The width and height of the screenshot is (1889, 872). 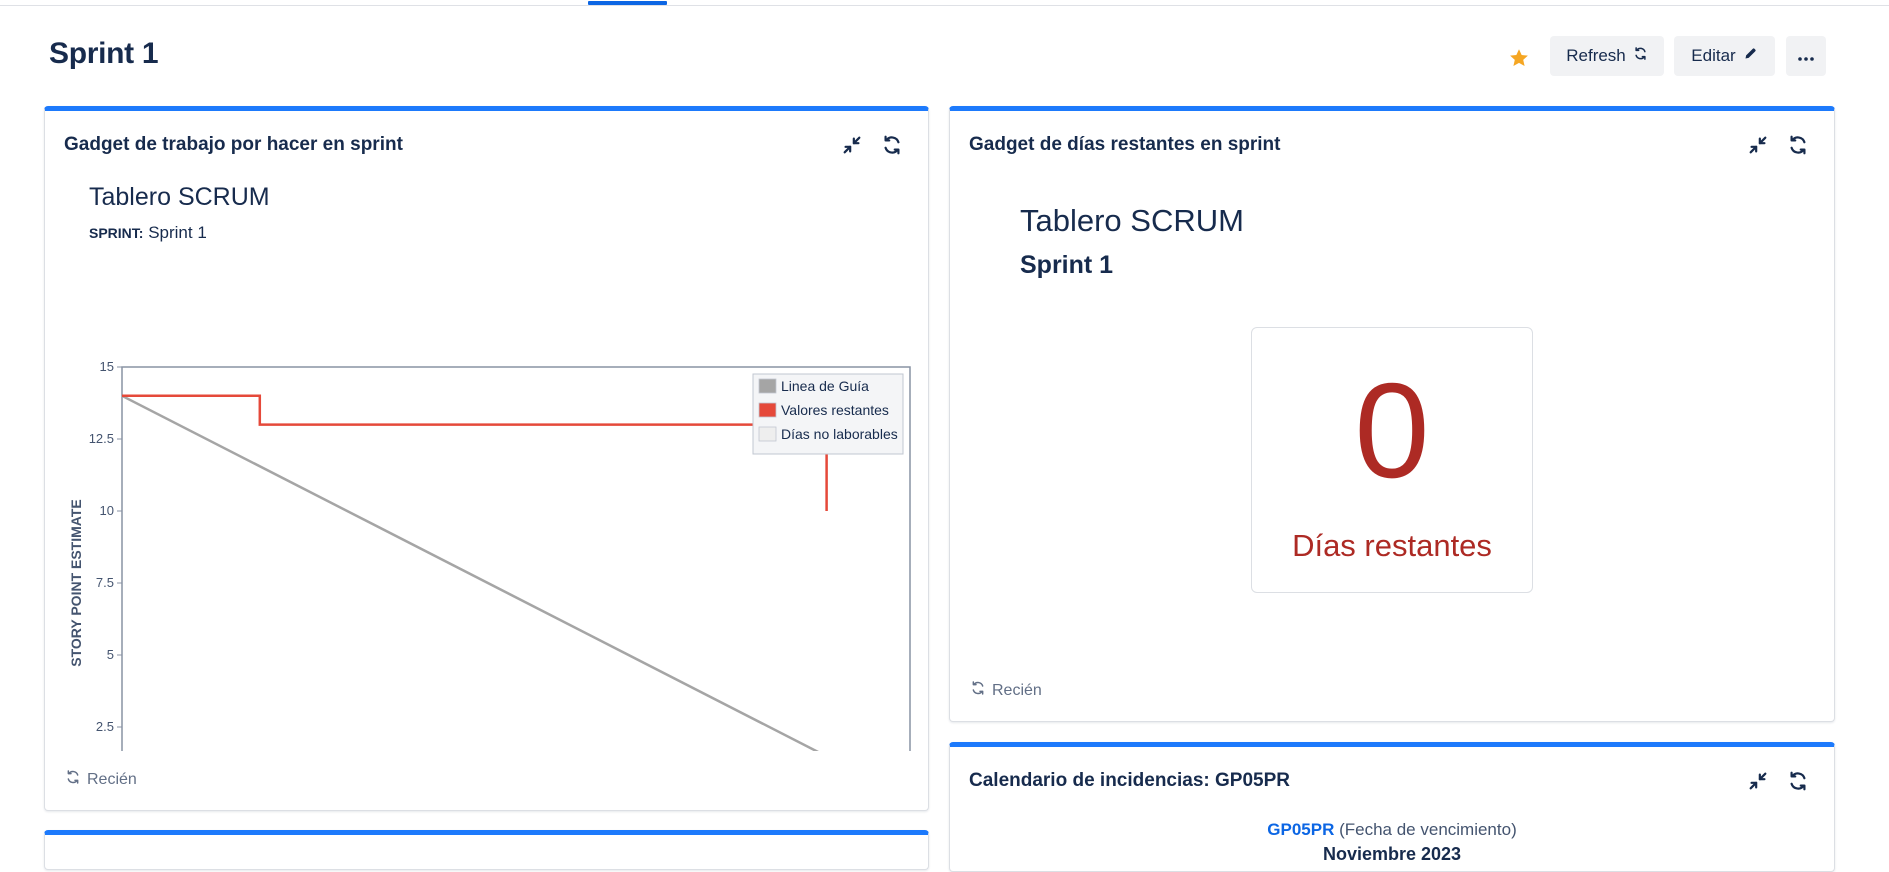 I want to click on gadget-partial, so click(x=486, y=850).